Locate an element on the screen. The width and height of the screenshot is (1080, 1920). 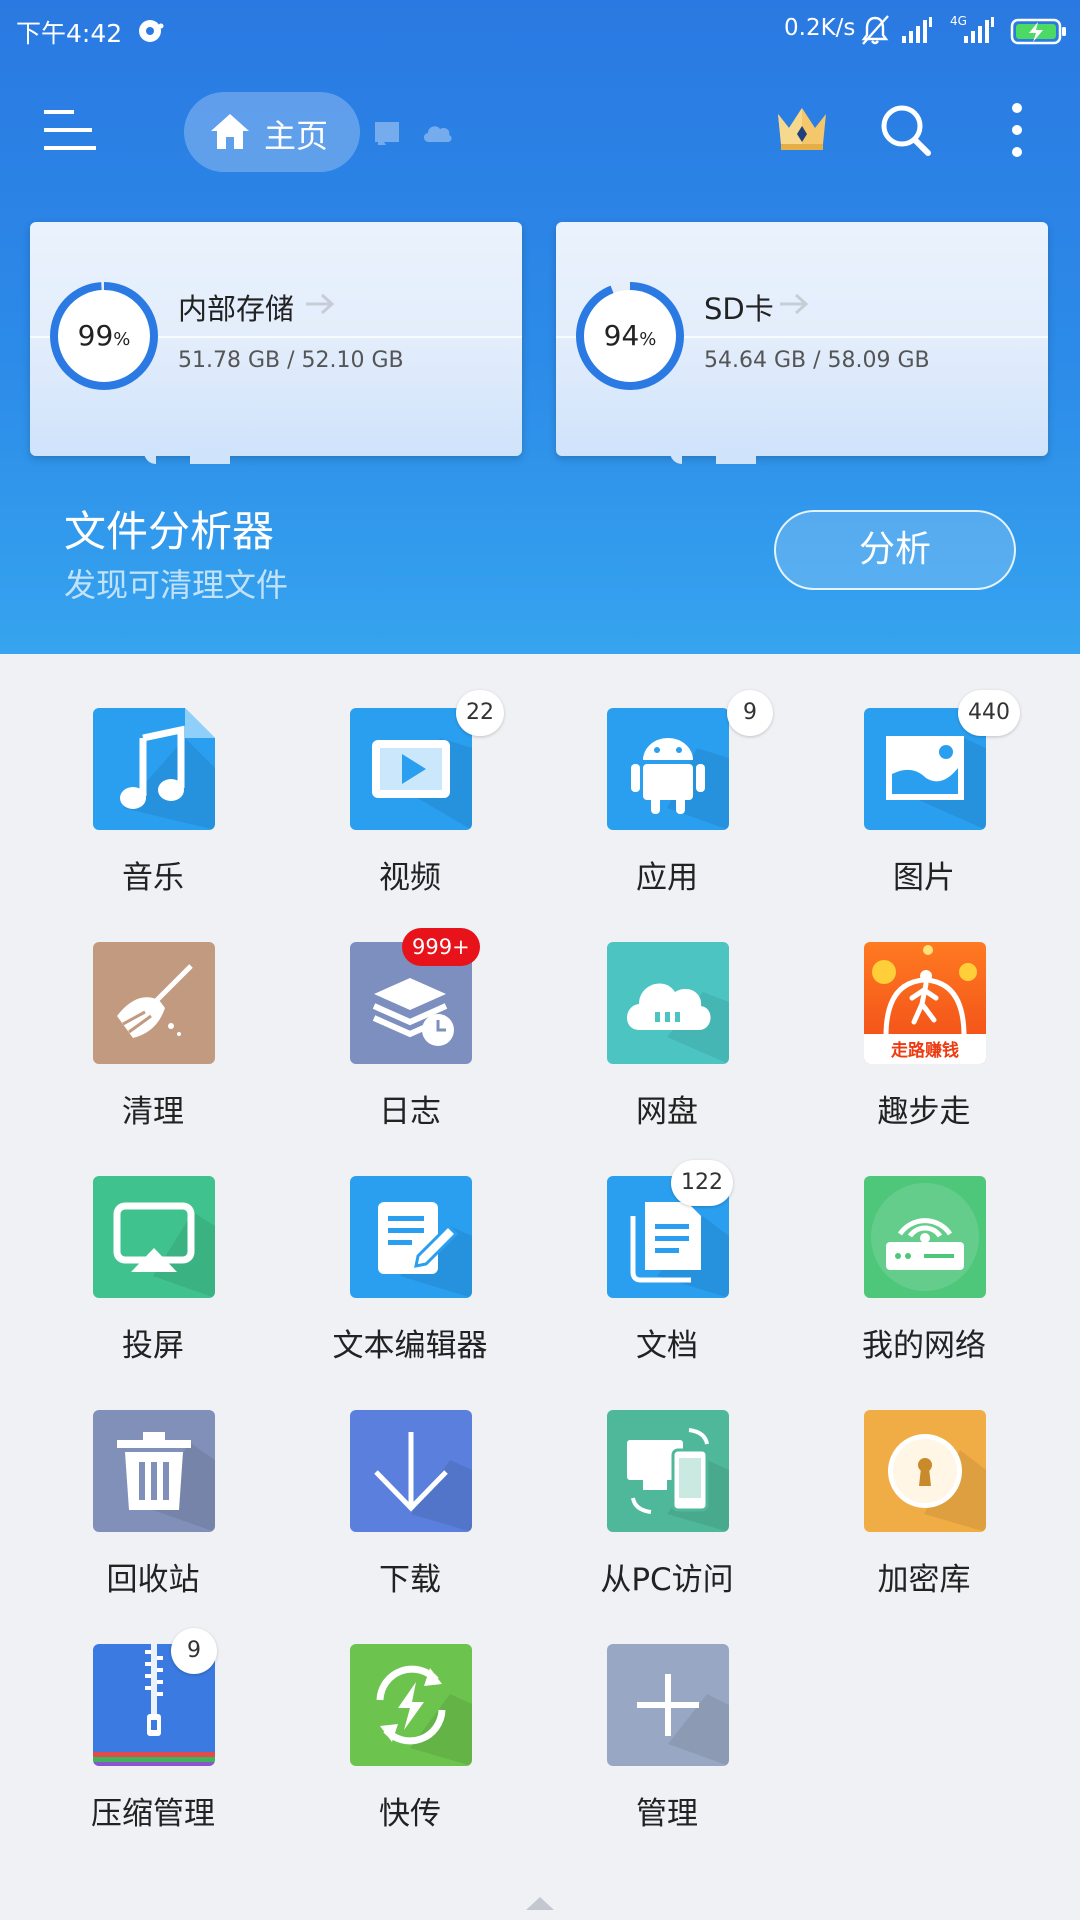
tile-label: 管理 is located at coordinates (667, 1814).